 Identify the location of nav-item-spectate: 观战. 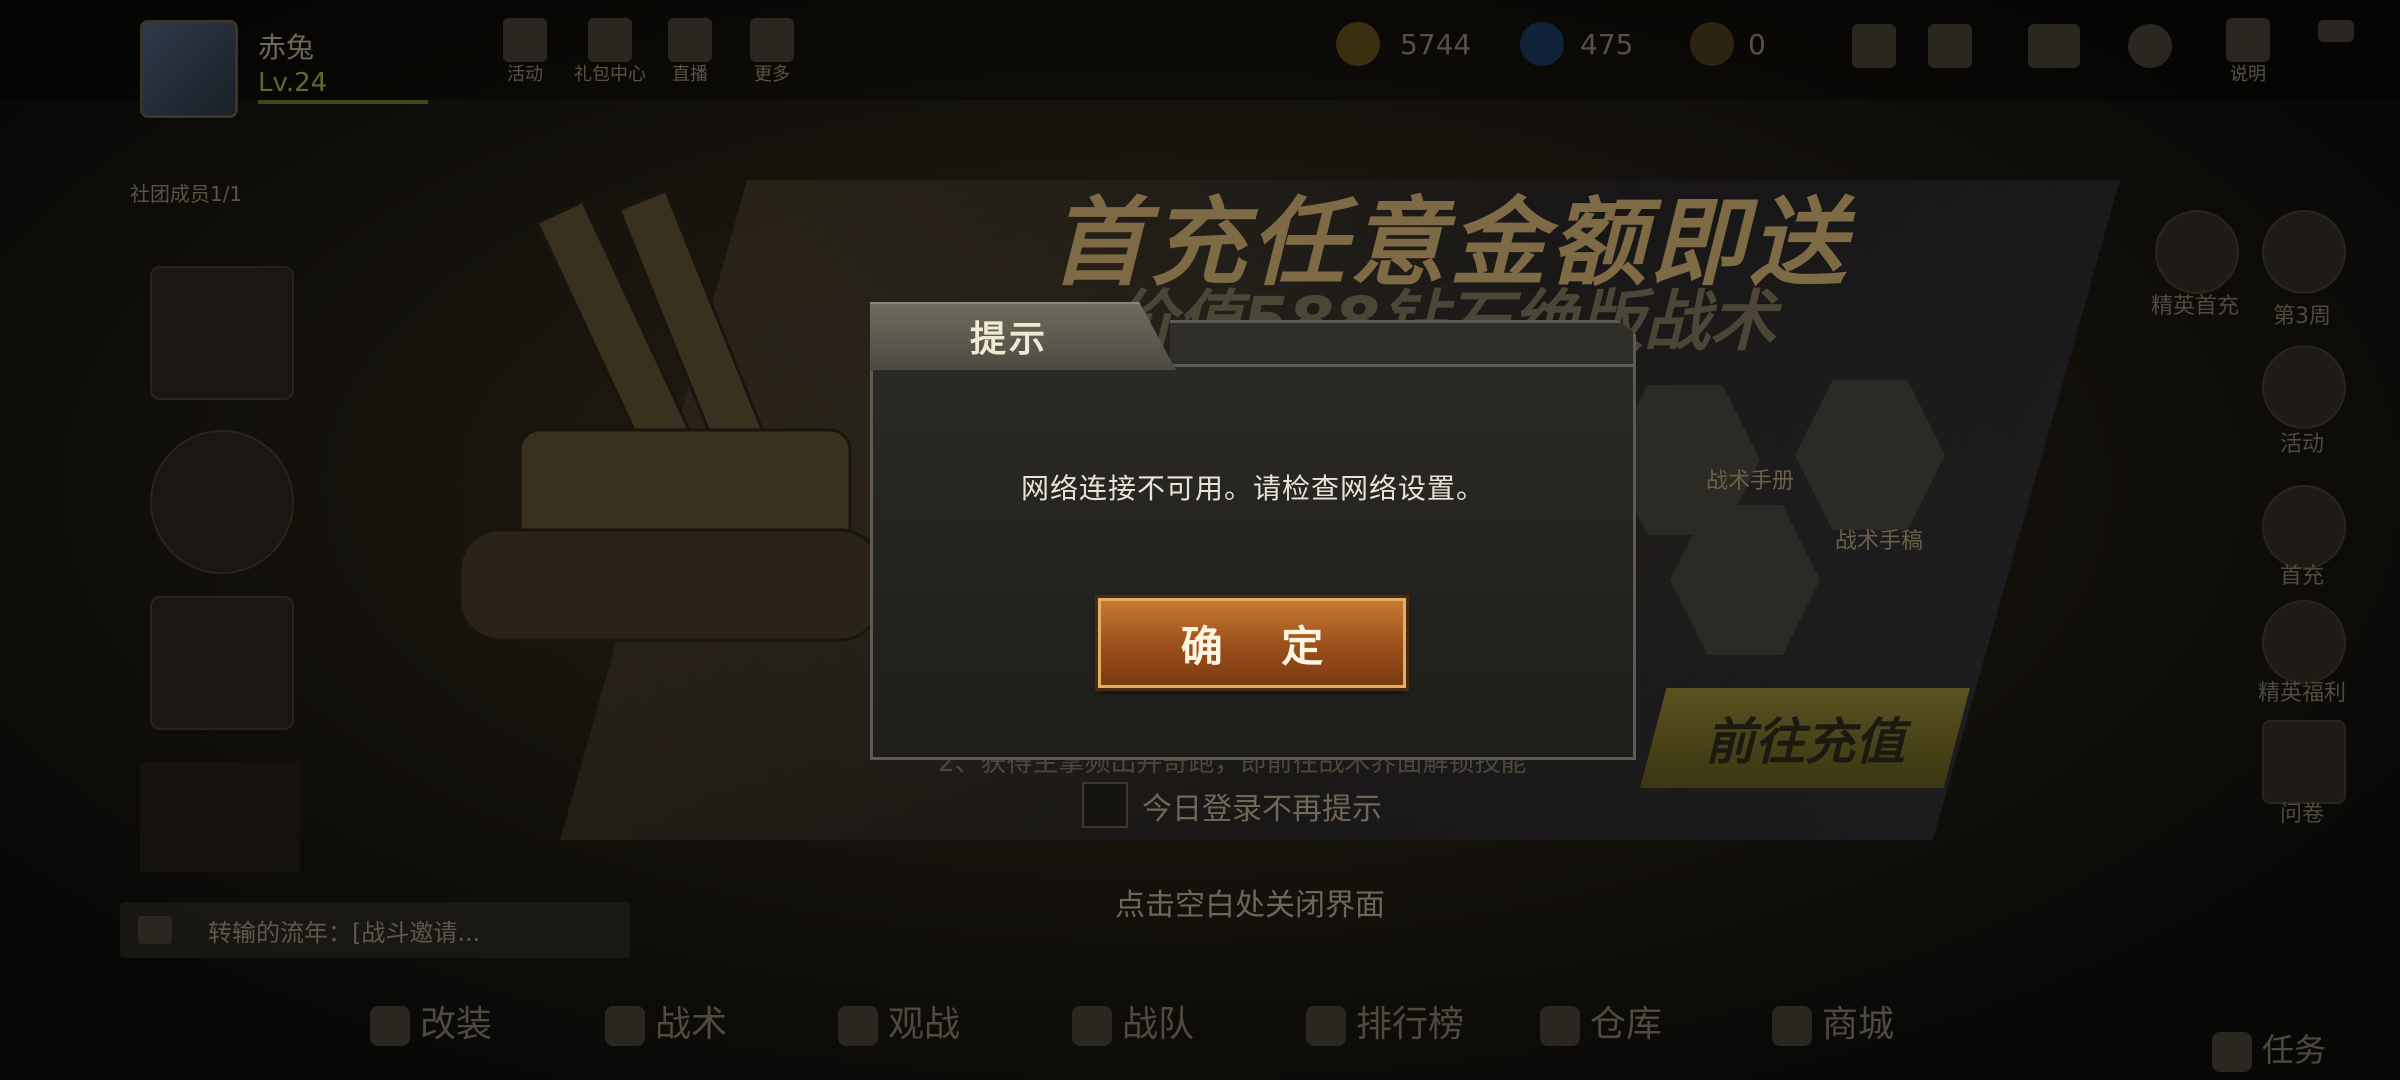
(899, 1021).